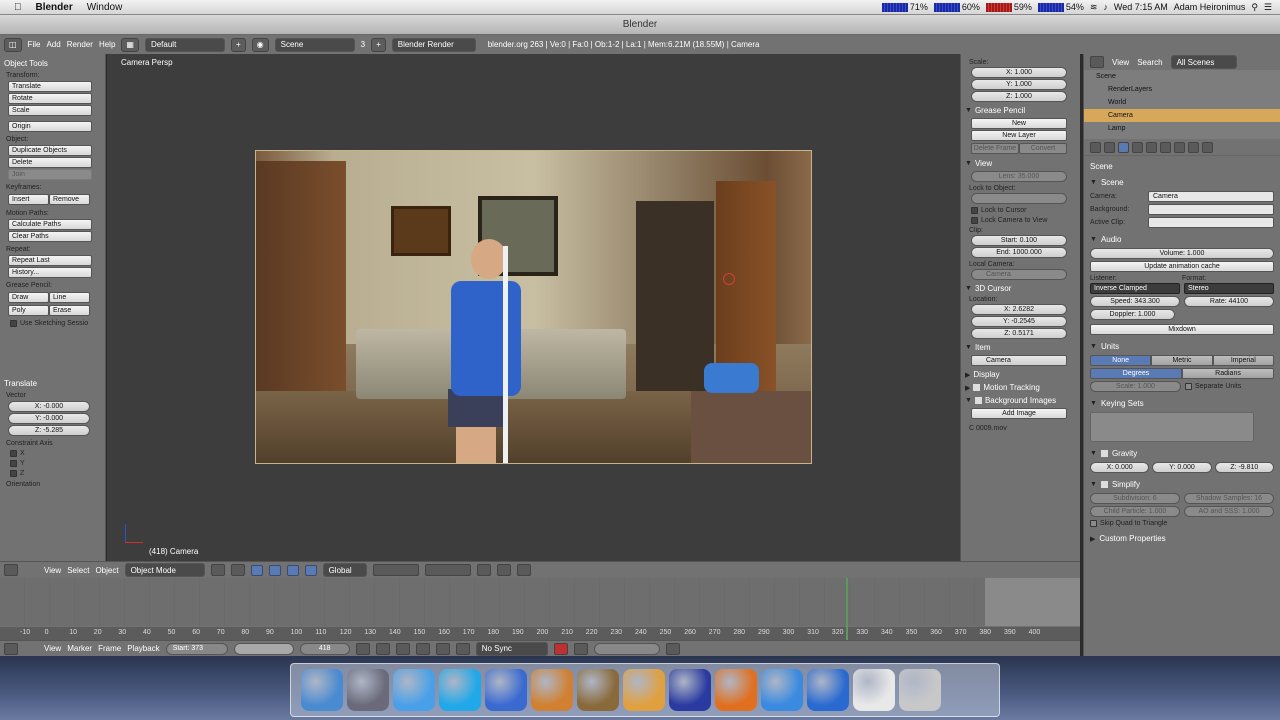 The width and height of the screenshot is (1280, 720). What do you see at coordinates (1097, 62) in the screenshot?
I see `outliner-editor-icon` at bounding box center [1097, 62].